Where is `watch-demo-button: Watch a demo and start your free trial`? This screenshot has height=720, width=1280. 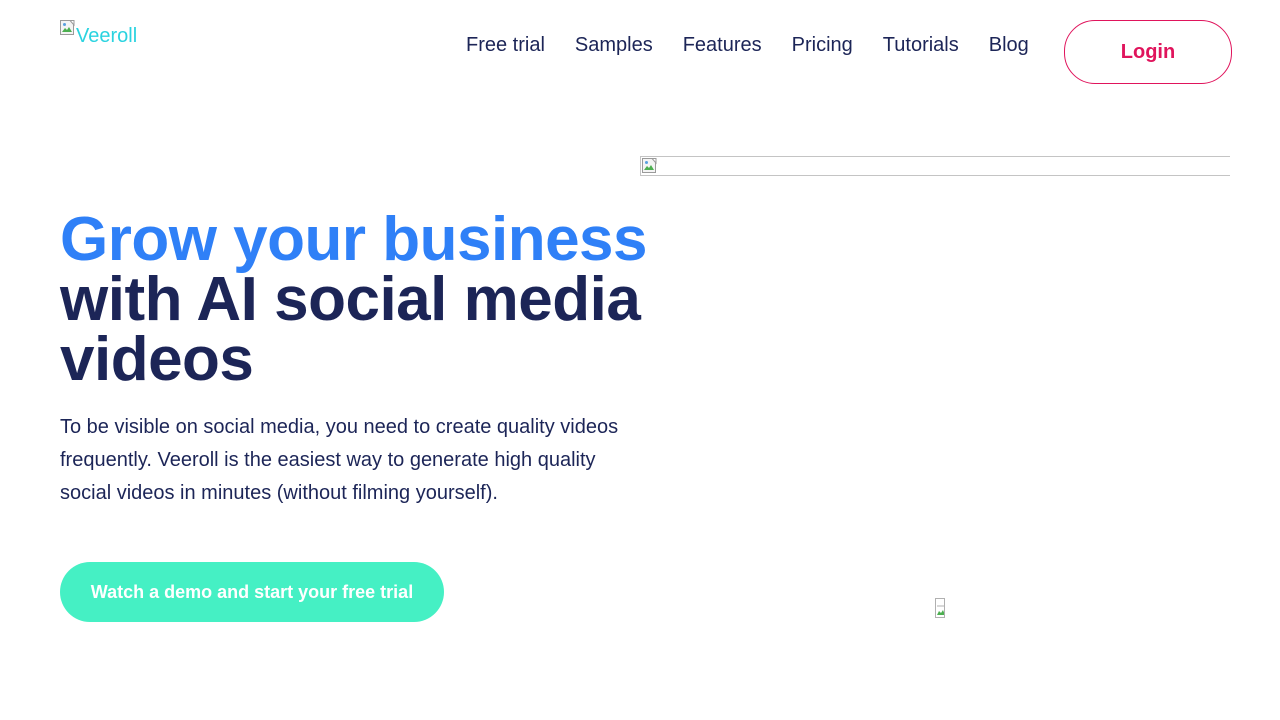
watch-demo-button: Watch a demo and start your free trial is located at coordinates (252, 592).